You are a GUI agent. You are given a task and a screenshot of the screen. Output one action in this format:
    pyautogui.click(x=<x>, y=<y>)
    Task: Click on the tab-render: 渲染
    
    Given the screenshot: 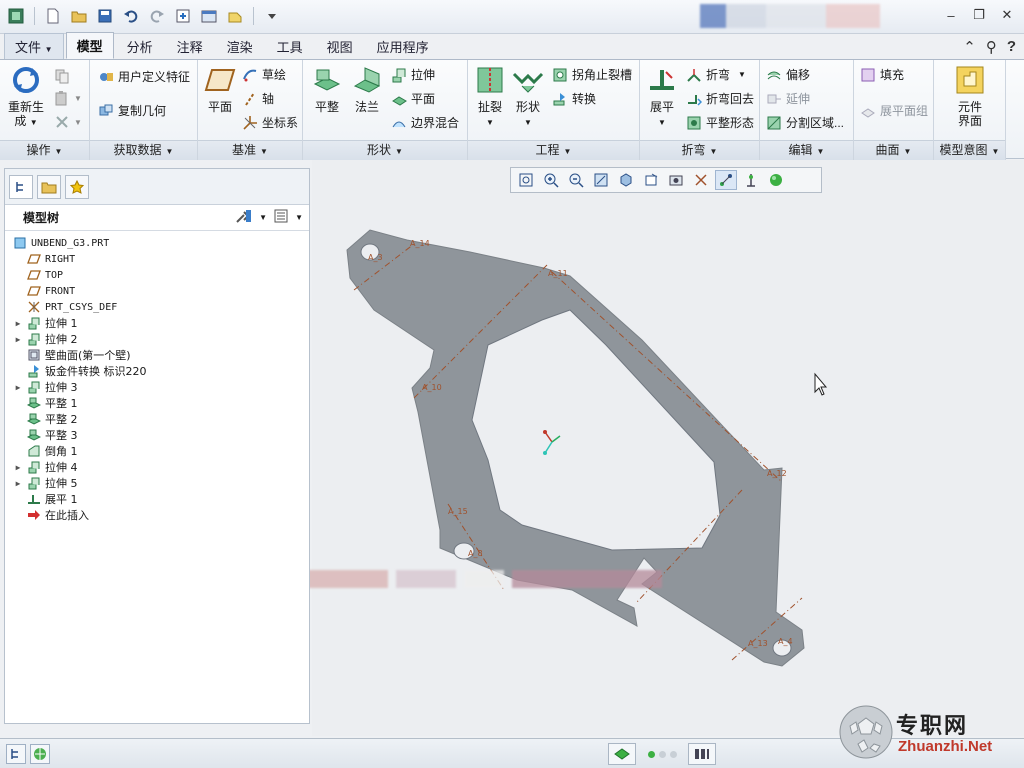 What is the action you would take?
    pyautogui.click(x=240, y=46)
    